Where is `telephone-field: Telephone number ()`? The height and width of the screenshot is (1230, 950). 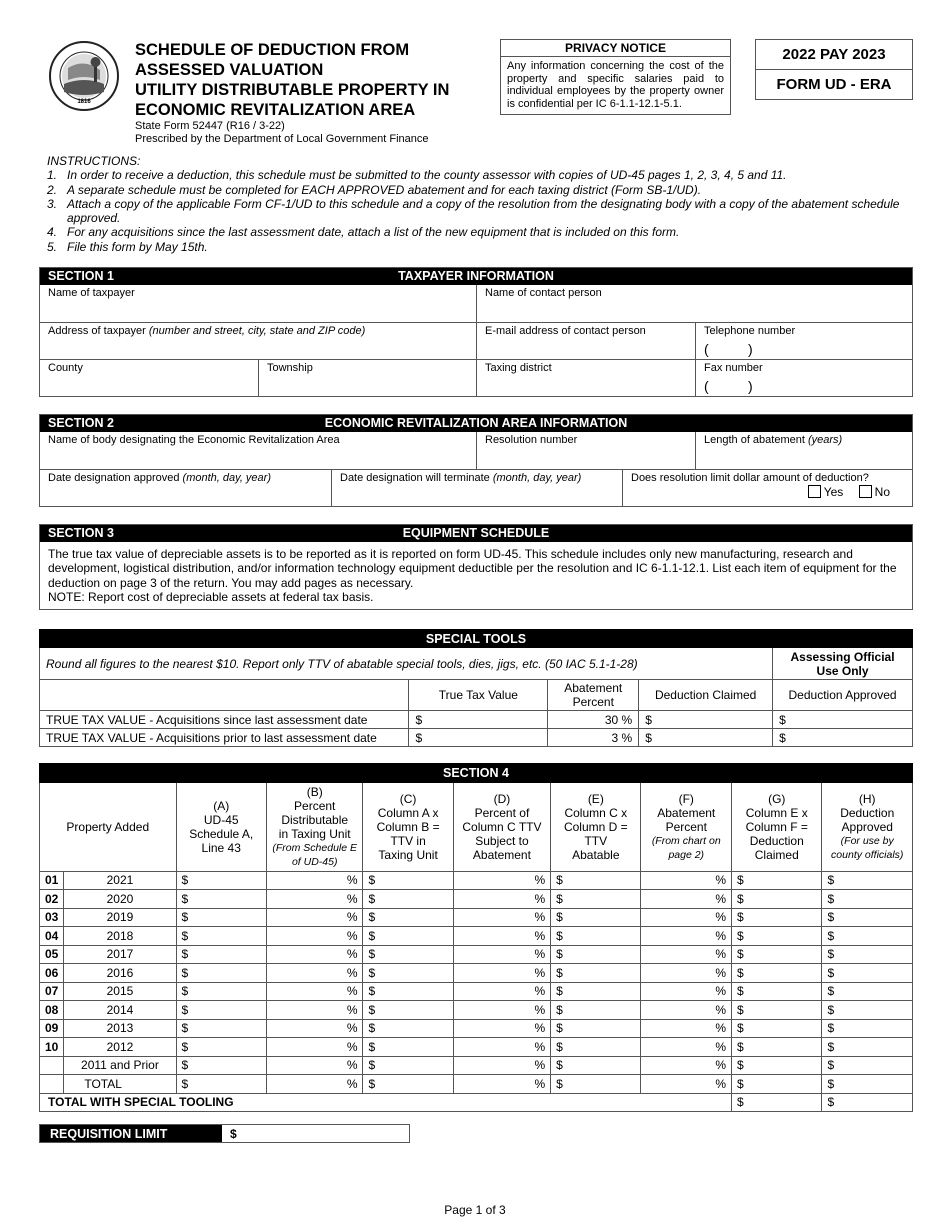
telephone-field: Telephone number () is located at coordinates (803, 341).